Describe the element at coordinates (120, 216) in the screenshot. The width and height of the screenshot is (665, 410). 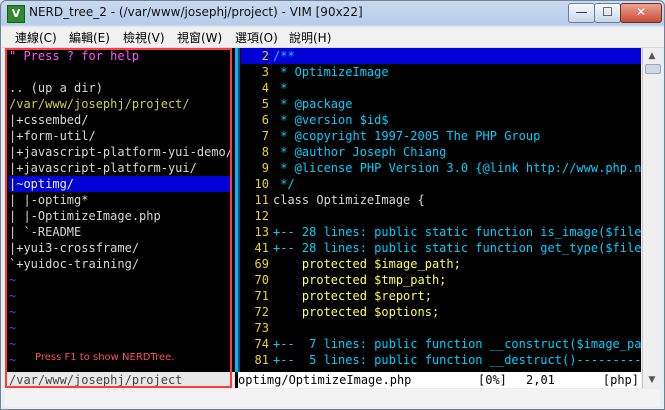
I see `tree-item-optimizeimage: | |-OptimizeImage.php` at that location.